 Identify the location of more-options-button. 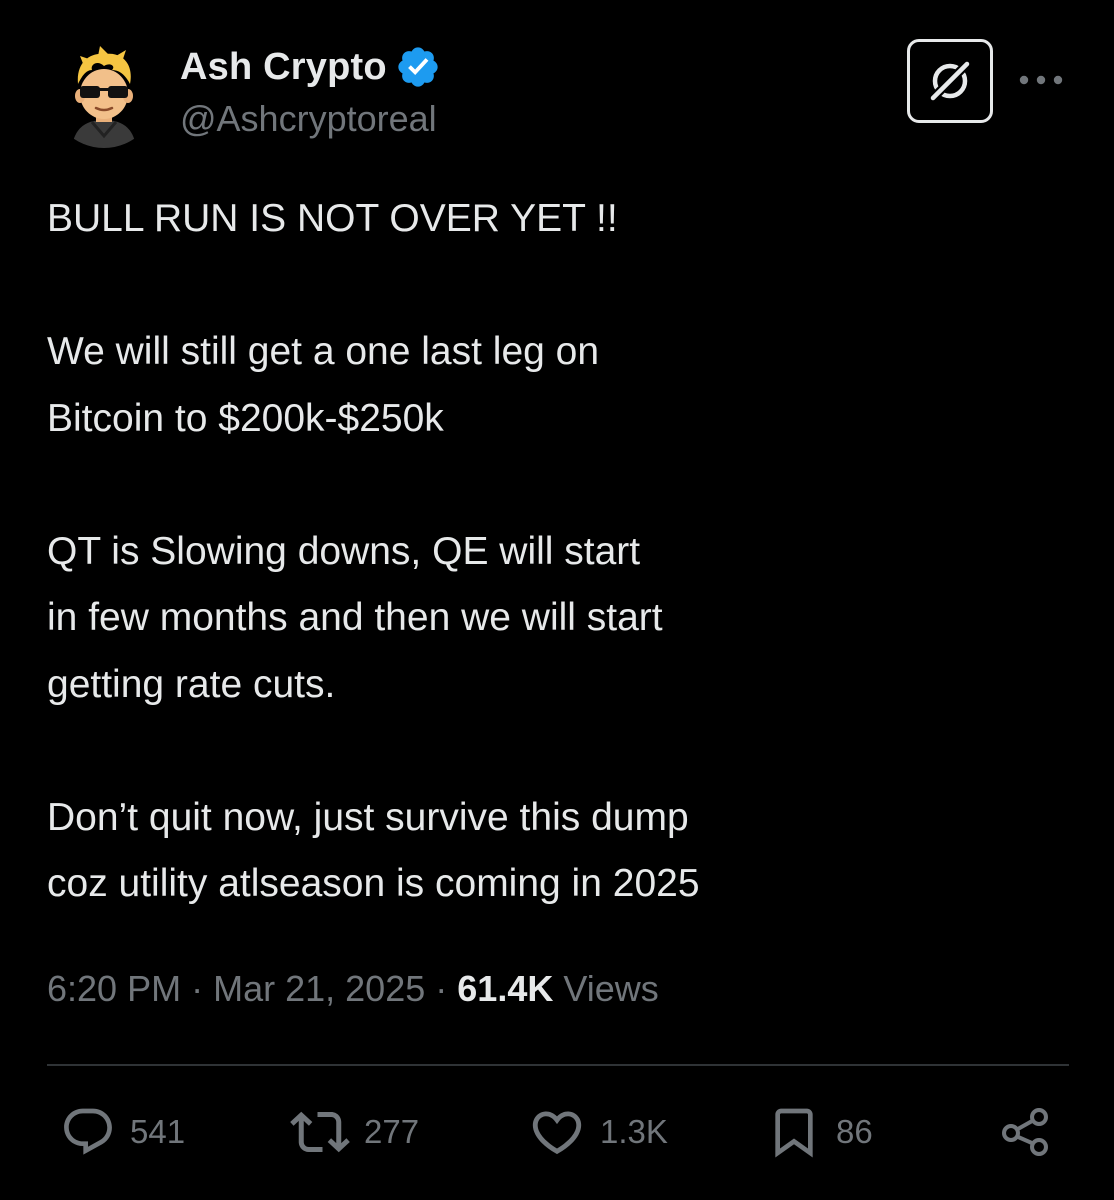
(1041, 80).